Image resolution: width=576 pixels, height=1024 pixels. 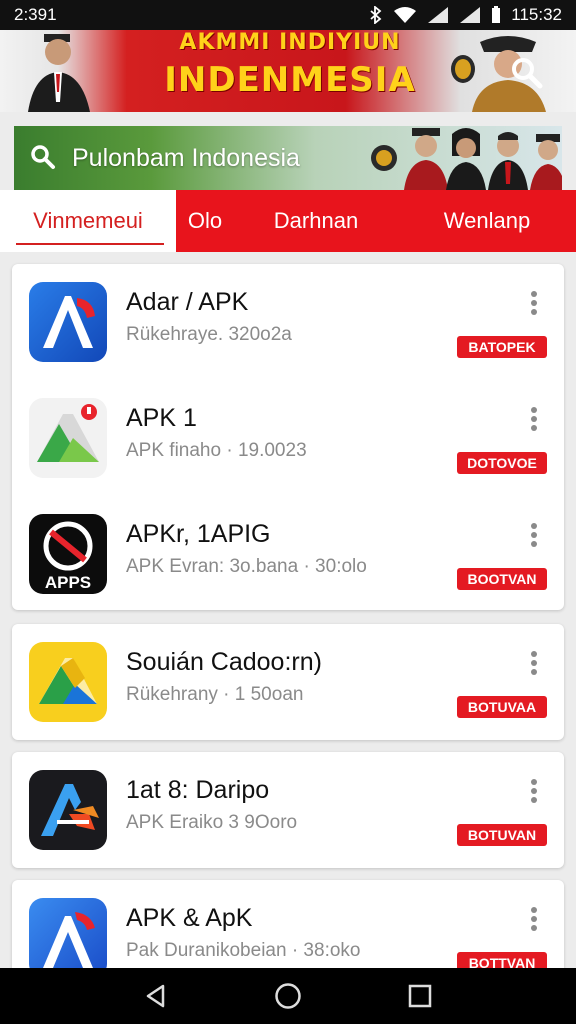 I want to click on app-subtitle: APK Evran: 3o.bana · 30:olo, so click(x=246, y=566).